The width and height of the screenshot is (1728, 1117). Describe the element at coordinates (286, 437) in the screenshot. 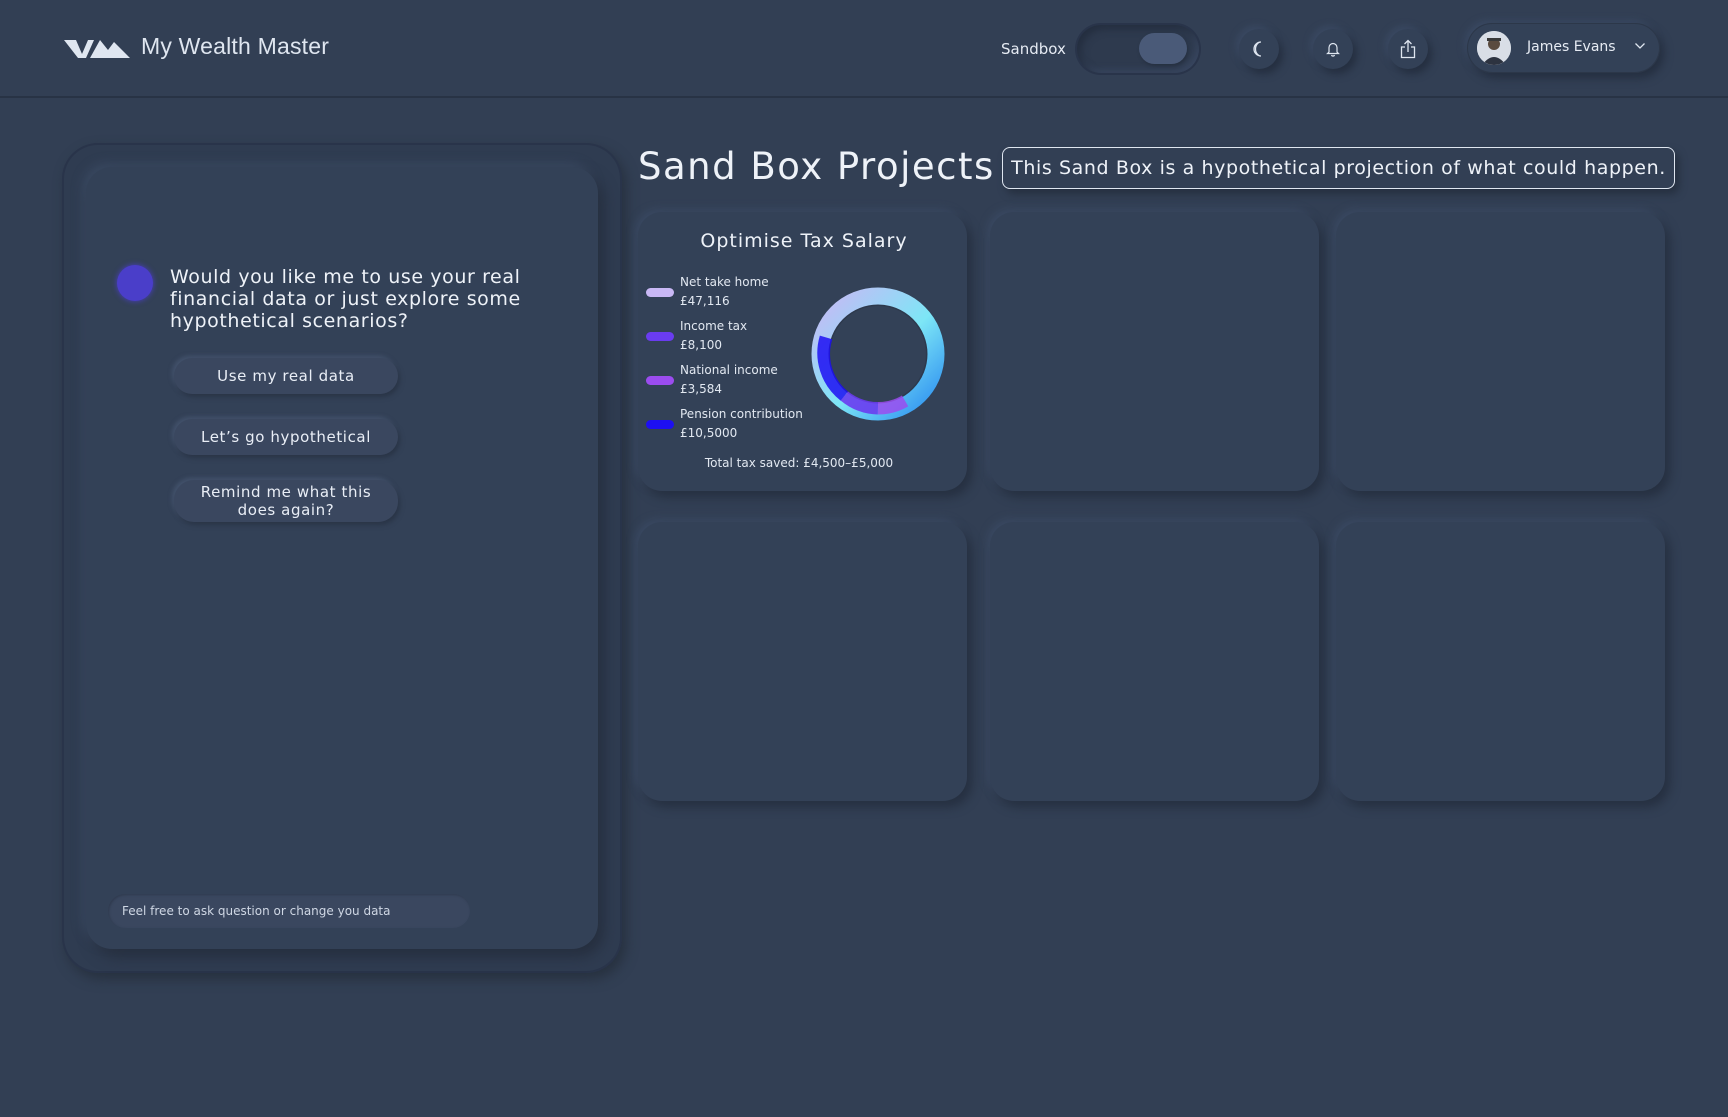

I see `go-hypothetical-button: Let’s go hypothetical` at that location.